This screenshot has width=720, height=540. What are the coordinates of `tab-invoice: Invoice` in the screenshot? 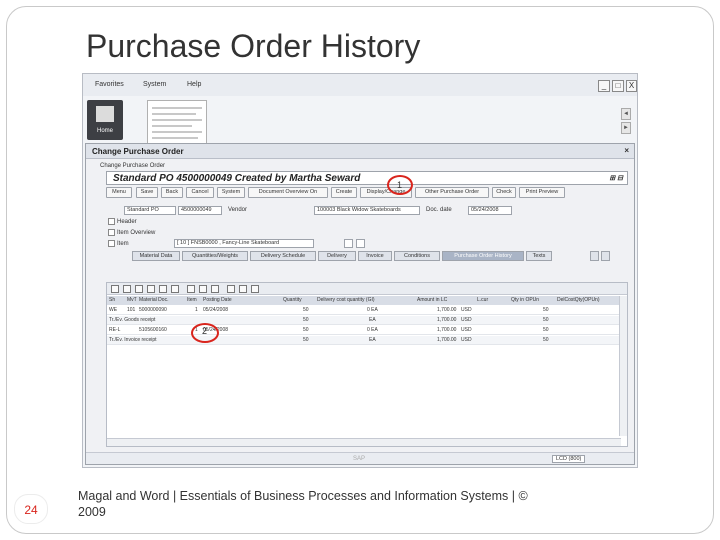 It's located at (375, 256).